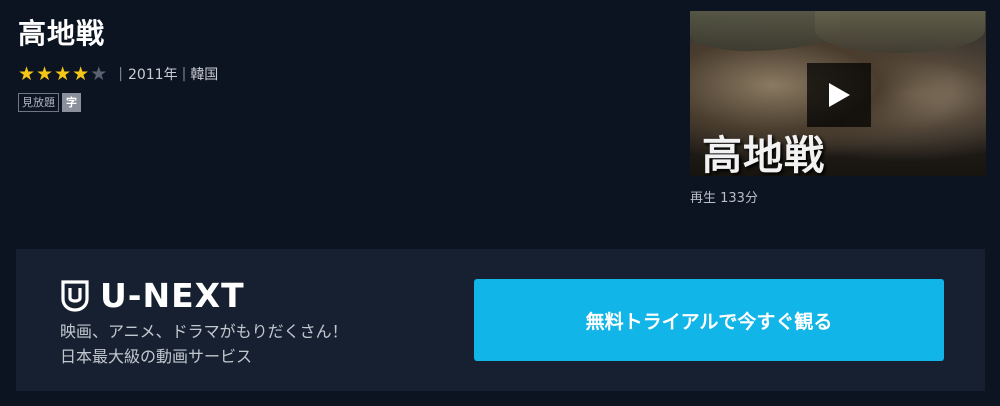 Image resolution: width=1000 pixels, height=406 pixels. I want to click on unlimited-badge: 見放題, so click(38, 102).